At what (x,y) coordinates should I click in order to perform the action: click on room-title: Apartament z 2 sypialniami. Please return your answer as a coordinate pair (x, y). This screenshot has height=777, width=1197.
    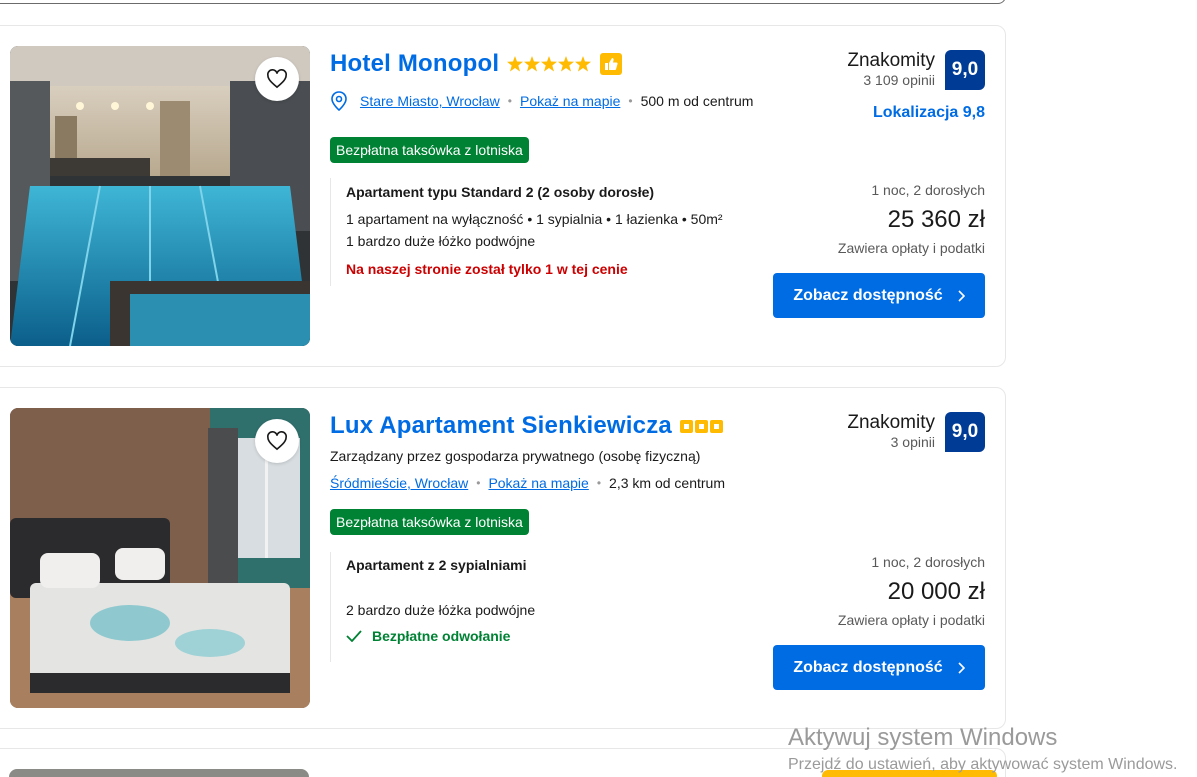
    Looking at the image, I should click on (436, 565).